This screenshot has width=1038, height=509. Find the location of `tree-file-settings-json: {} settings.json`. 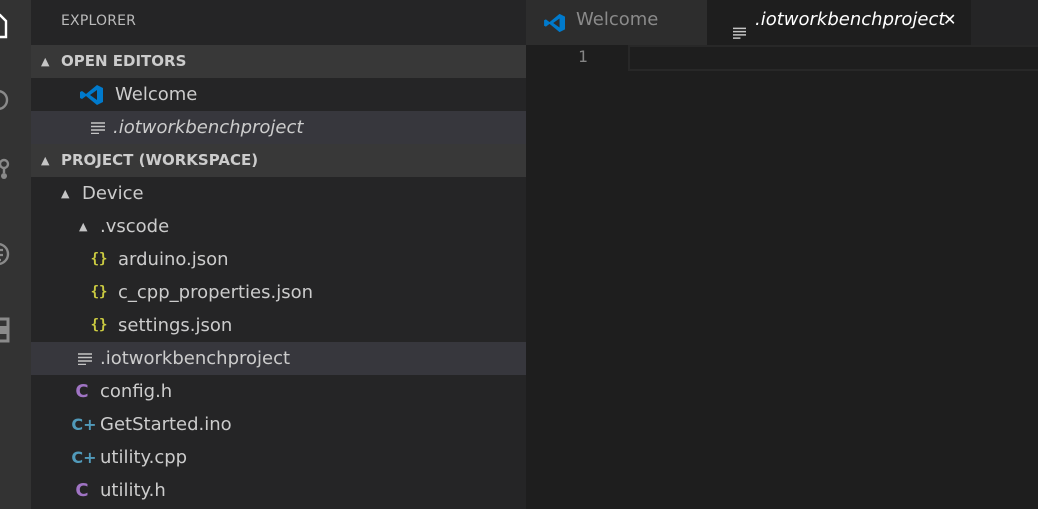

tree-file-settings-json: {} settings.json is located at coordinates (278, 325).